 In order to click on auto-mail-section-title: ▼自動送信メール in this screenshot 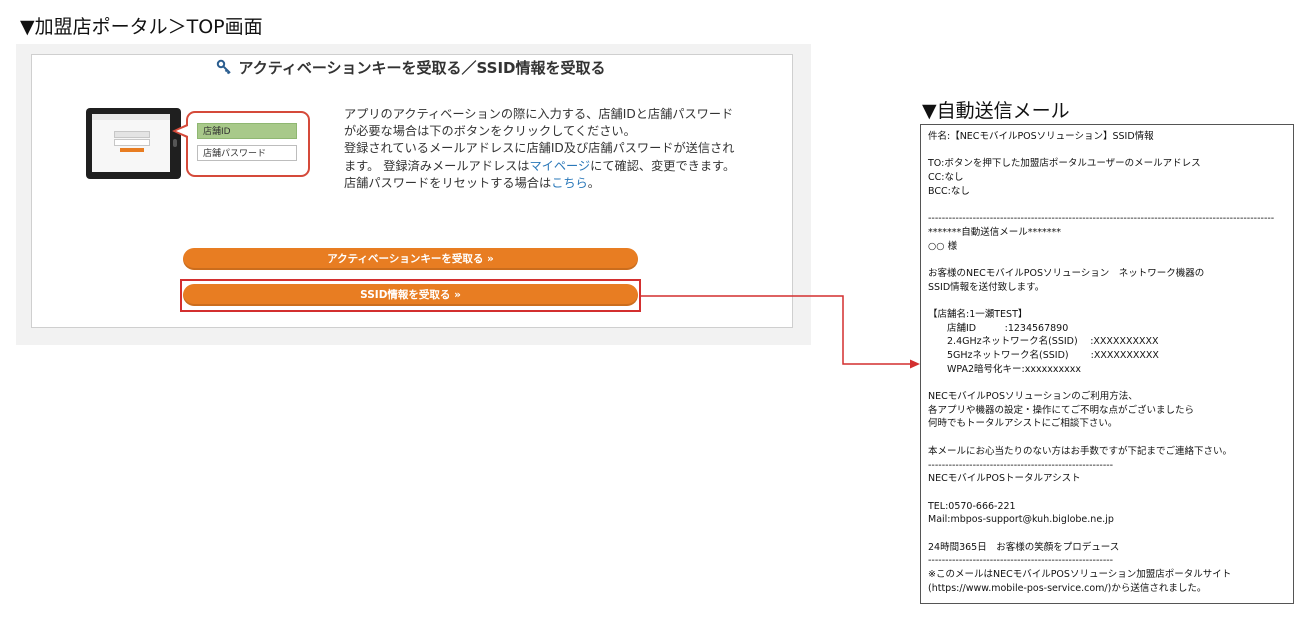, I will do `click(996, 111)`.